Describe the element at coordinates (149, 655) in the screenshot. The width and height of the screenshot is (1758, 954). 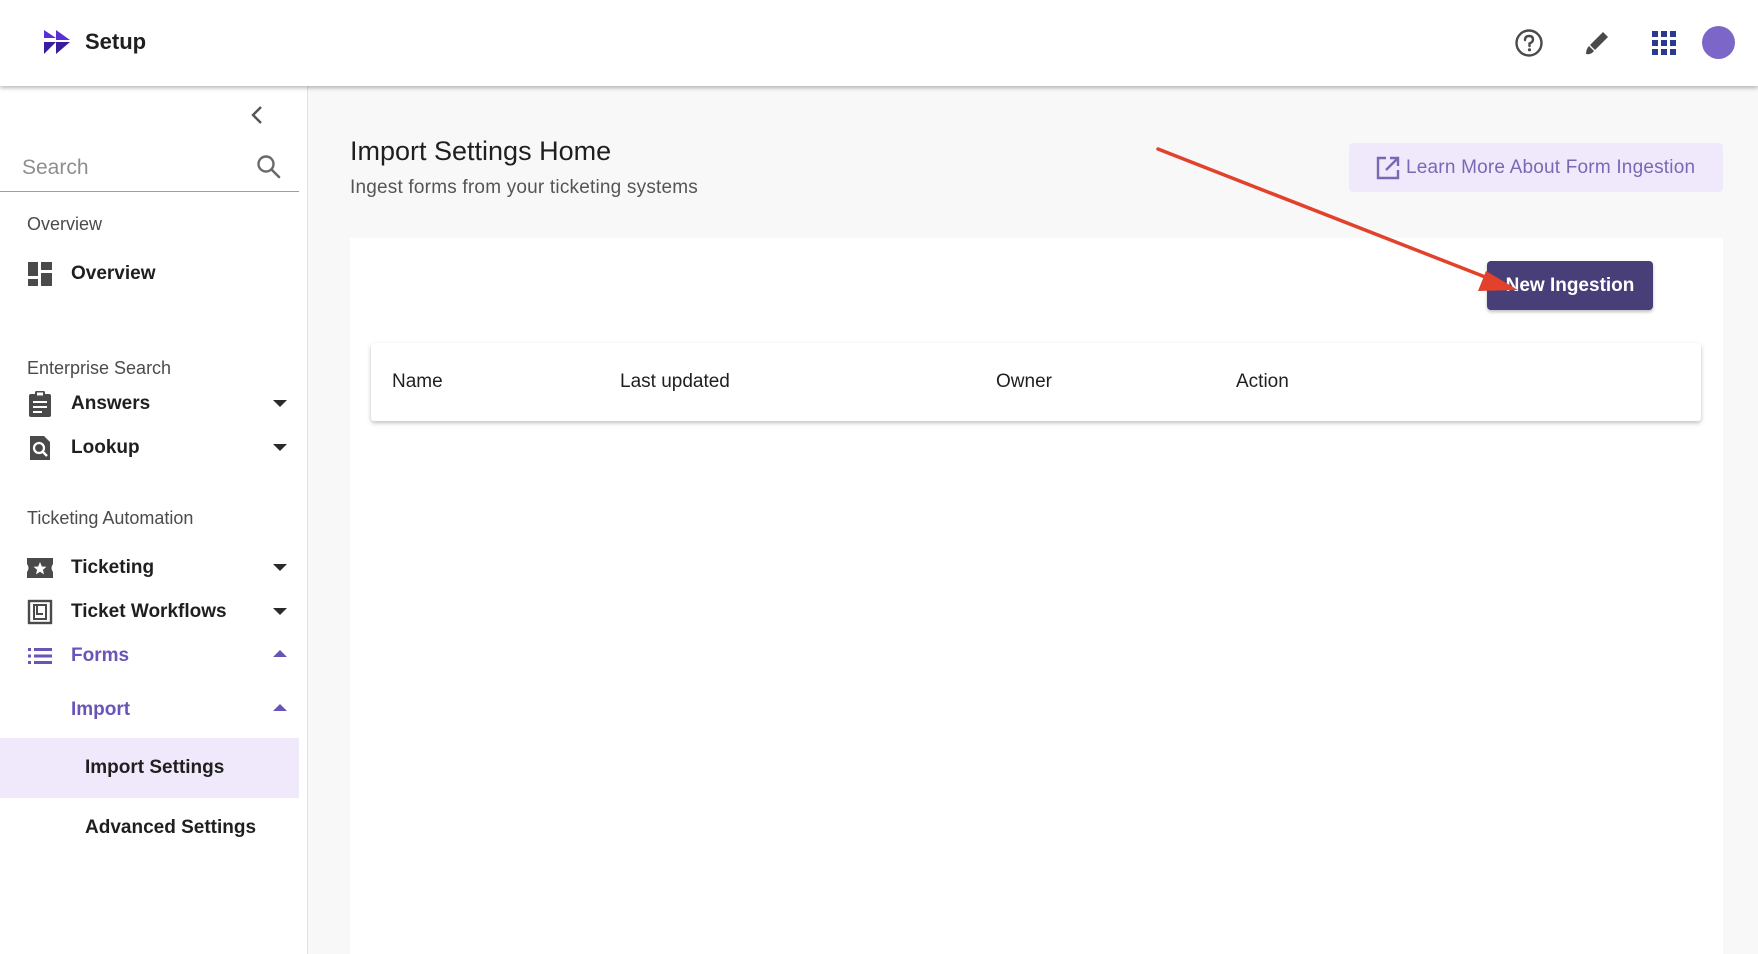
I see `sidebar-item-forms: Forms` at that location.